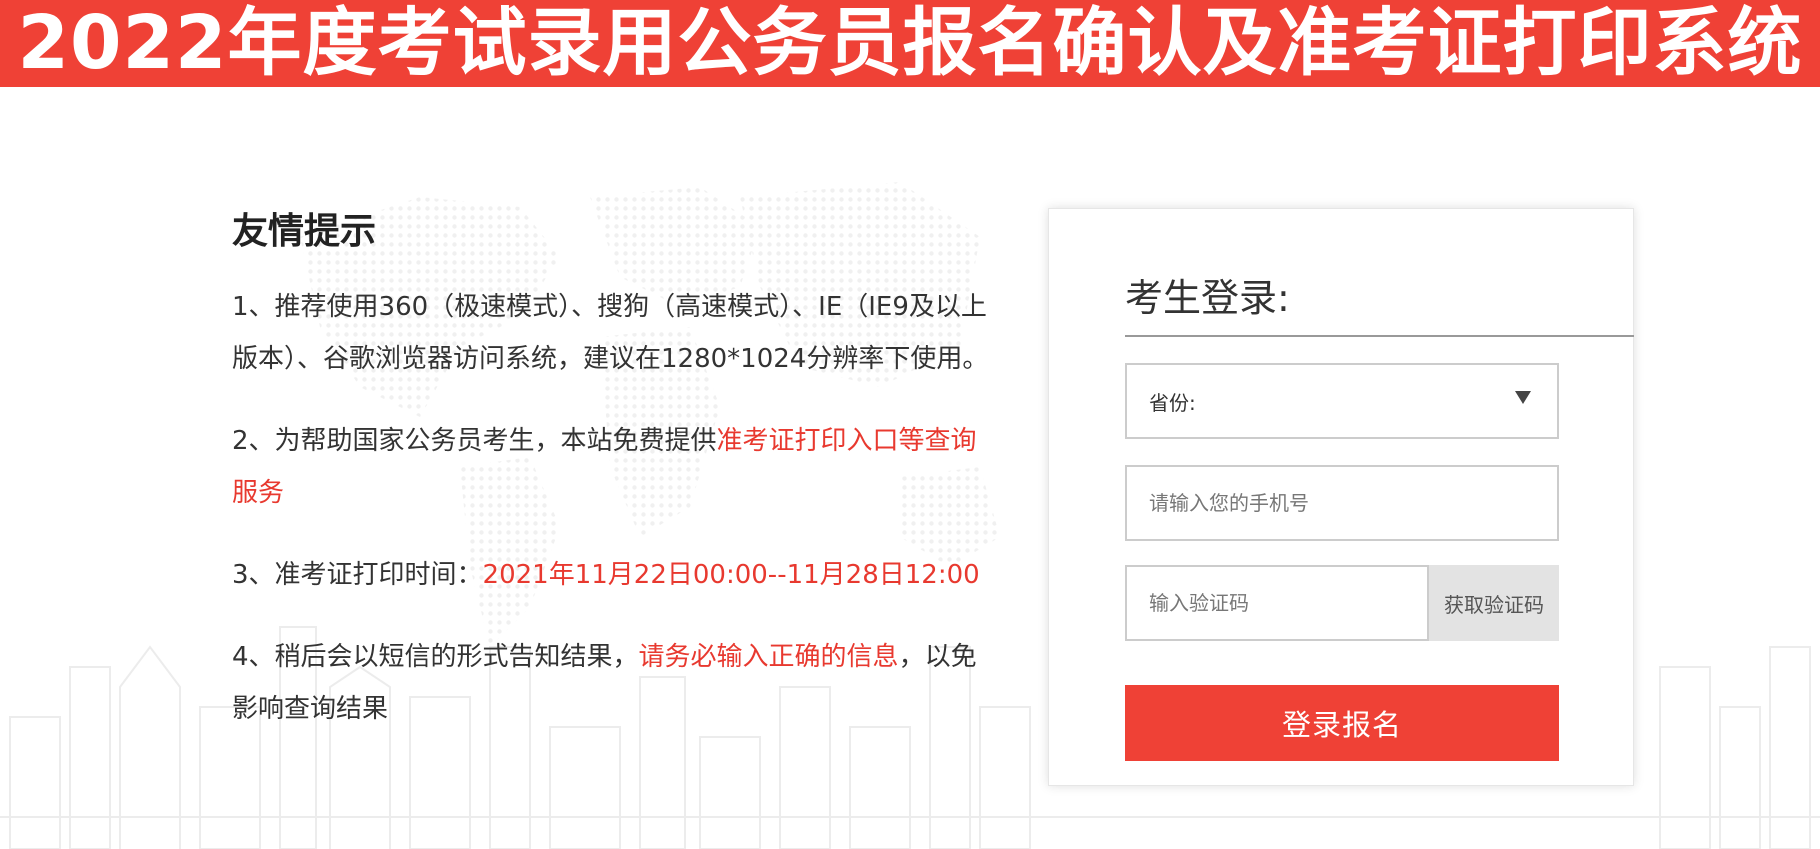  I want to click on tip-item-4: 4、稍后会以短信的形式告知结果，请务必输入正确的信息，以免影响查询结果, so click(612, 683).